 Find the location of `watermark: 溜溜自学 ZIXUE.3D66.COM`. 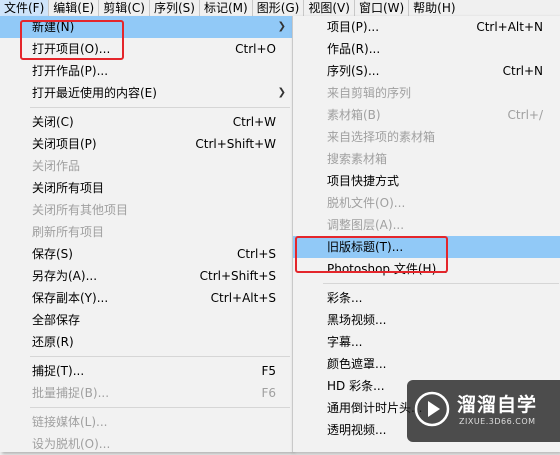

watermark: 溜溜自学 ZIXUE.3D66.COM is located at coordinates (483, 411).